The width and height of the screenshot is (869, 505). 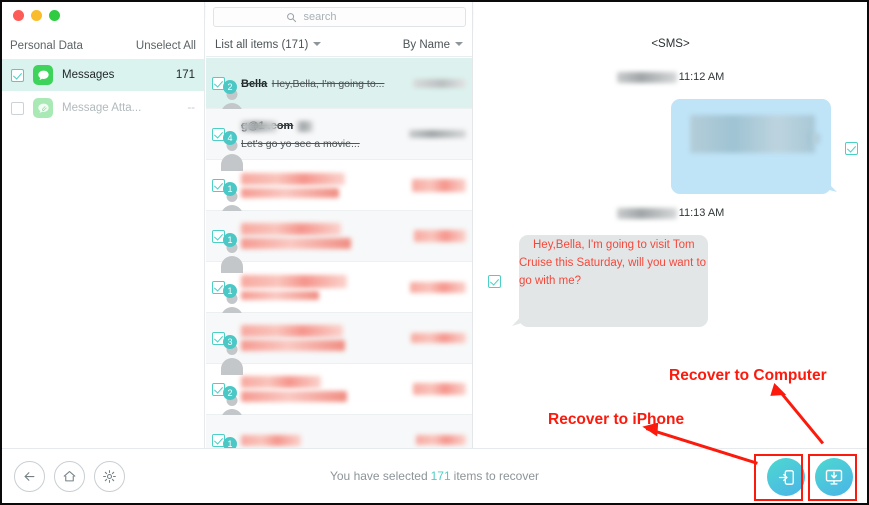 I want to click on arrow-left-icon, so click(x=29, y=476).